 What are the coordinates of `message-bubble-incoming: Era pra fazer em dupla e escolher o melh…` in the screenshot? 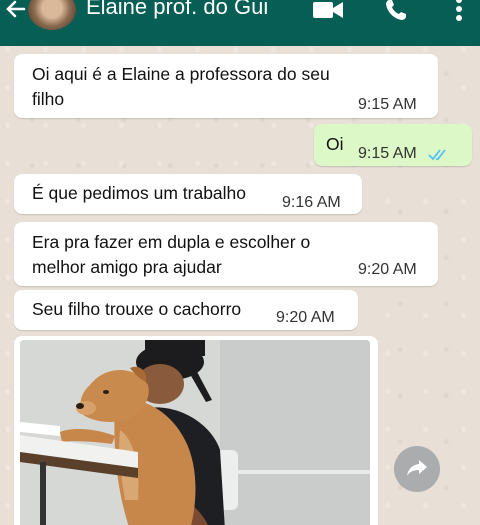 It's located at (226, 254).